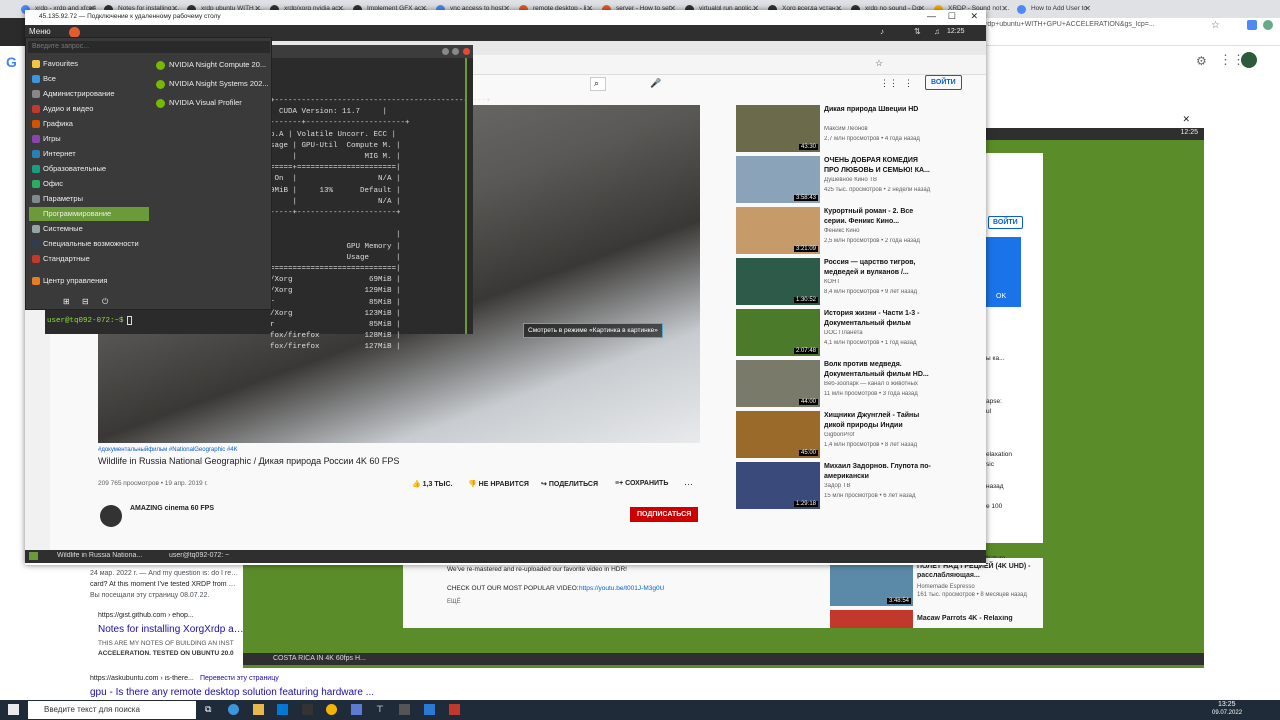  Describe the element at coordinates (778, 128) in the screenshot. I see `video-thumbnail: 43:30` at that location.